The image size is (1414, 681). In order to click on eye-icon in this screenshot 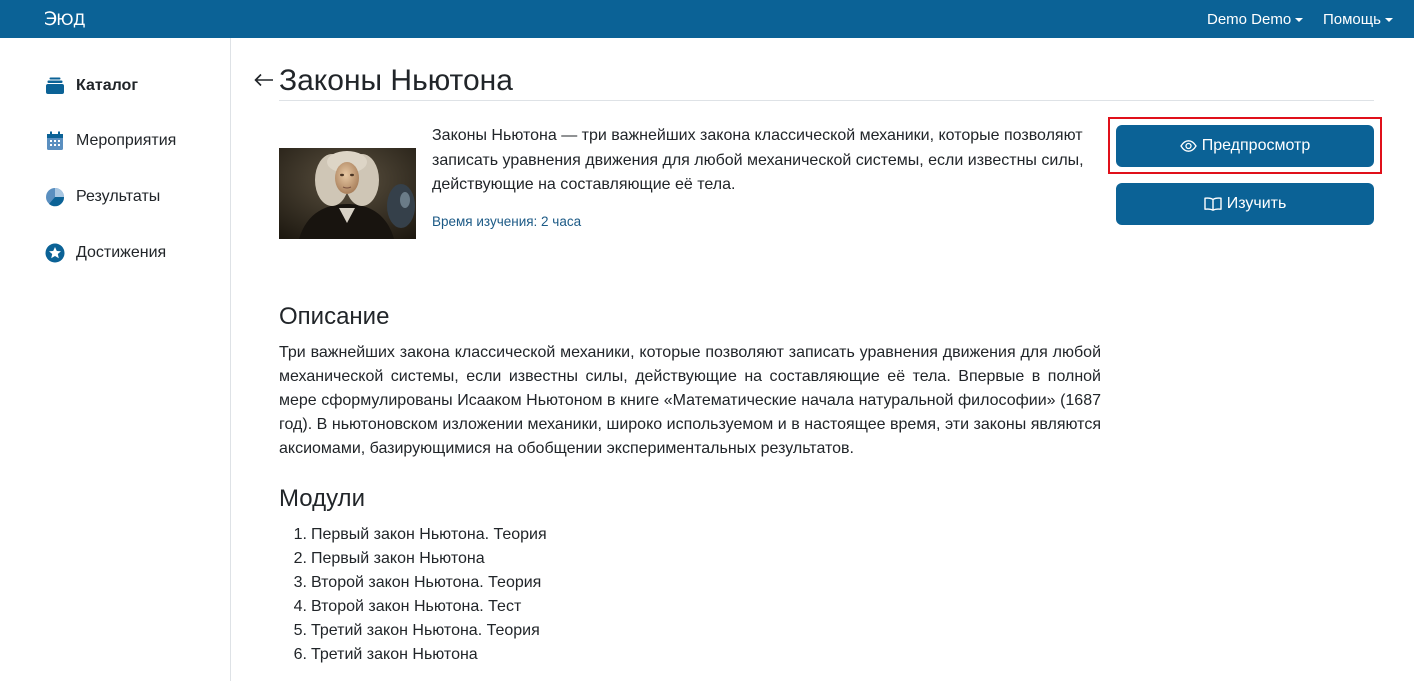, I will do `click(1188, 146)`.